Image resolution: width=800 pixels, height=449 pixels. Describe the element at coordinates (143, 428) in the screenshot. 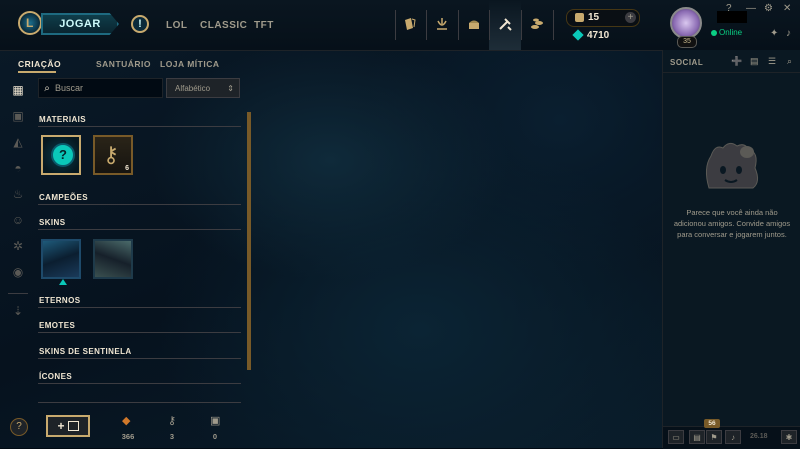

I see `loot-footer: + ◆ 366 ⚷ 3 ▣ 0` at that location.